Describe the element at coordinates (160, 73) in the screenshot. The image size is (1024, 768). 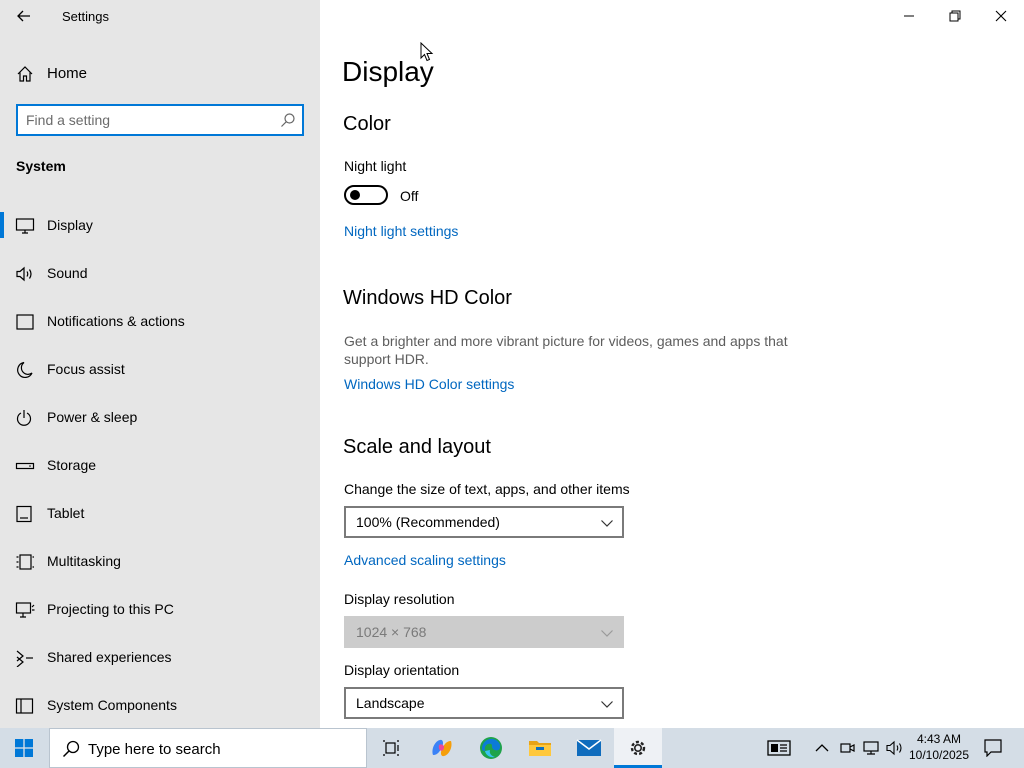
I see `sidebar-home: Home` at that location.